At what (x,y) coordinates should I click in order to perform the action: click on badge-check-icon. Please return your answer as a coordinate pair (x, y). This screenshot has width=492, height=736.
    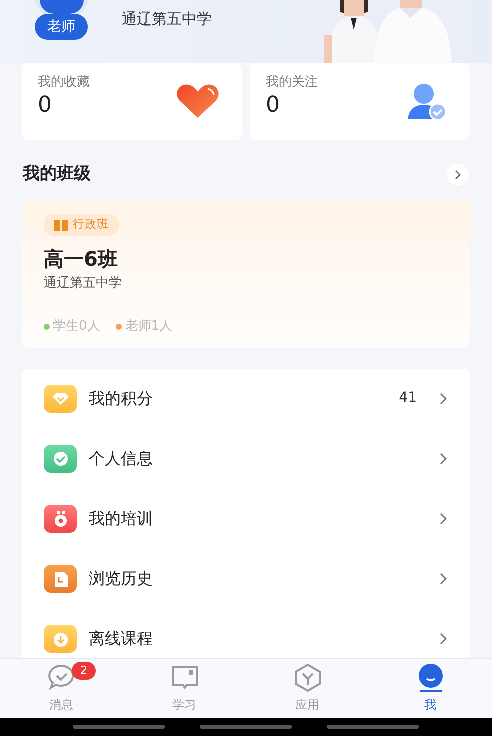
    Looking at the image, I should click on (60, 458).